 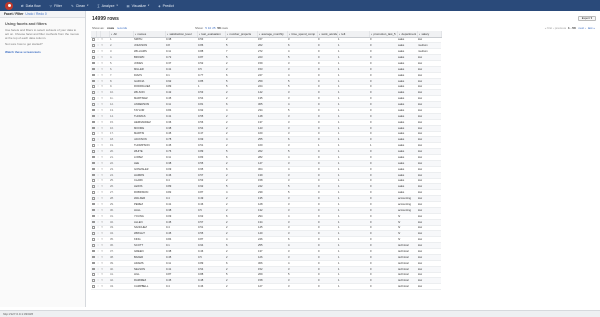 I want to click on table-cell: low, so click(x=429, y=287).